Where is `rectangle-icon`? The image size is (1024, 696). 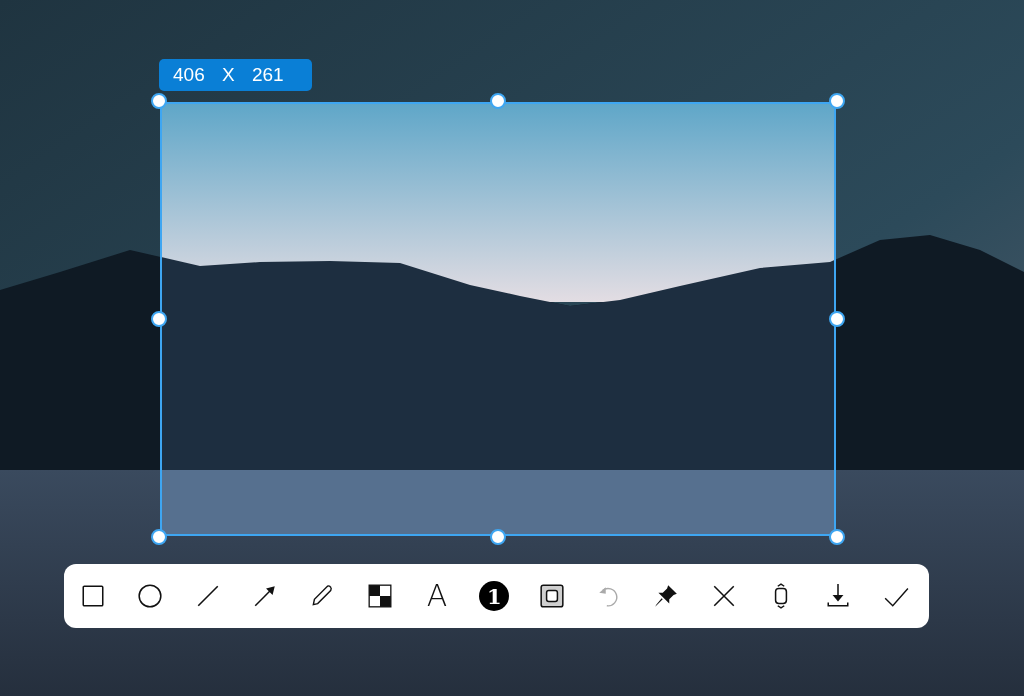 rectangle-icon is located at coordinates (93, 596).